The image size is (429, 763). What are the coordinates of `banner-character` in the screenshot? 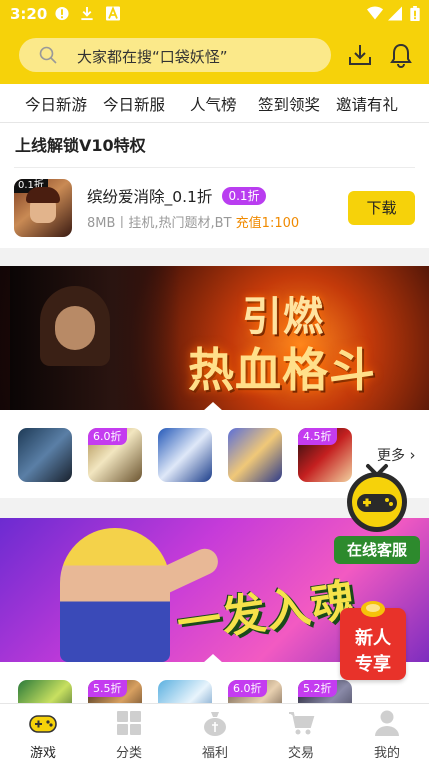 It's located at (115, 595).